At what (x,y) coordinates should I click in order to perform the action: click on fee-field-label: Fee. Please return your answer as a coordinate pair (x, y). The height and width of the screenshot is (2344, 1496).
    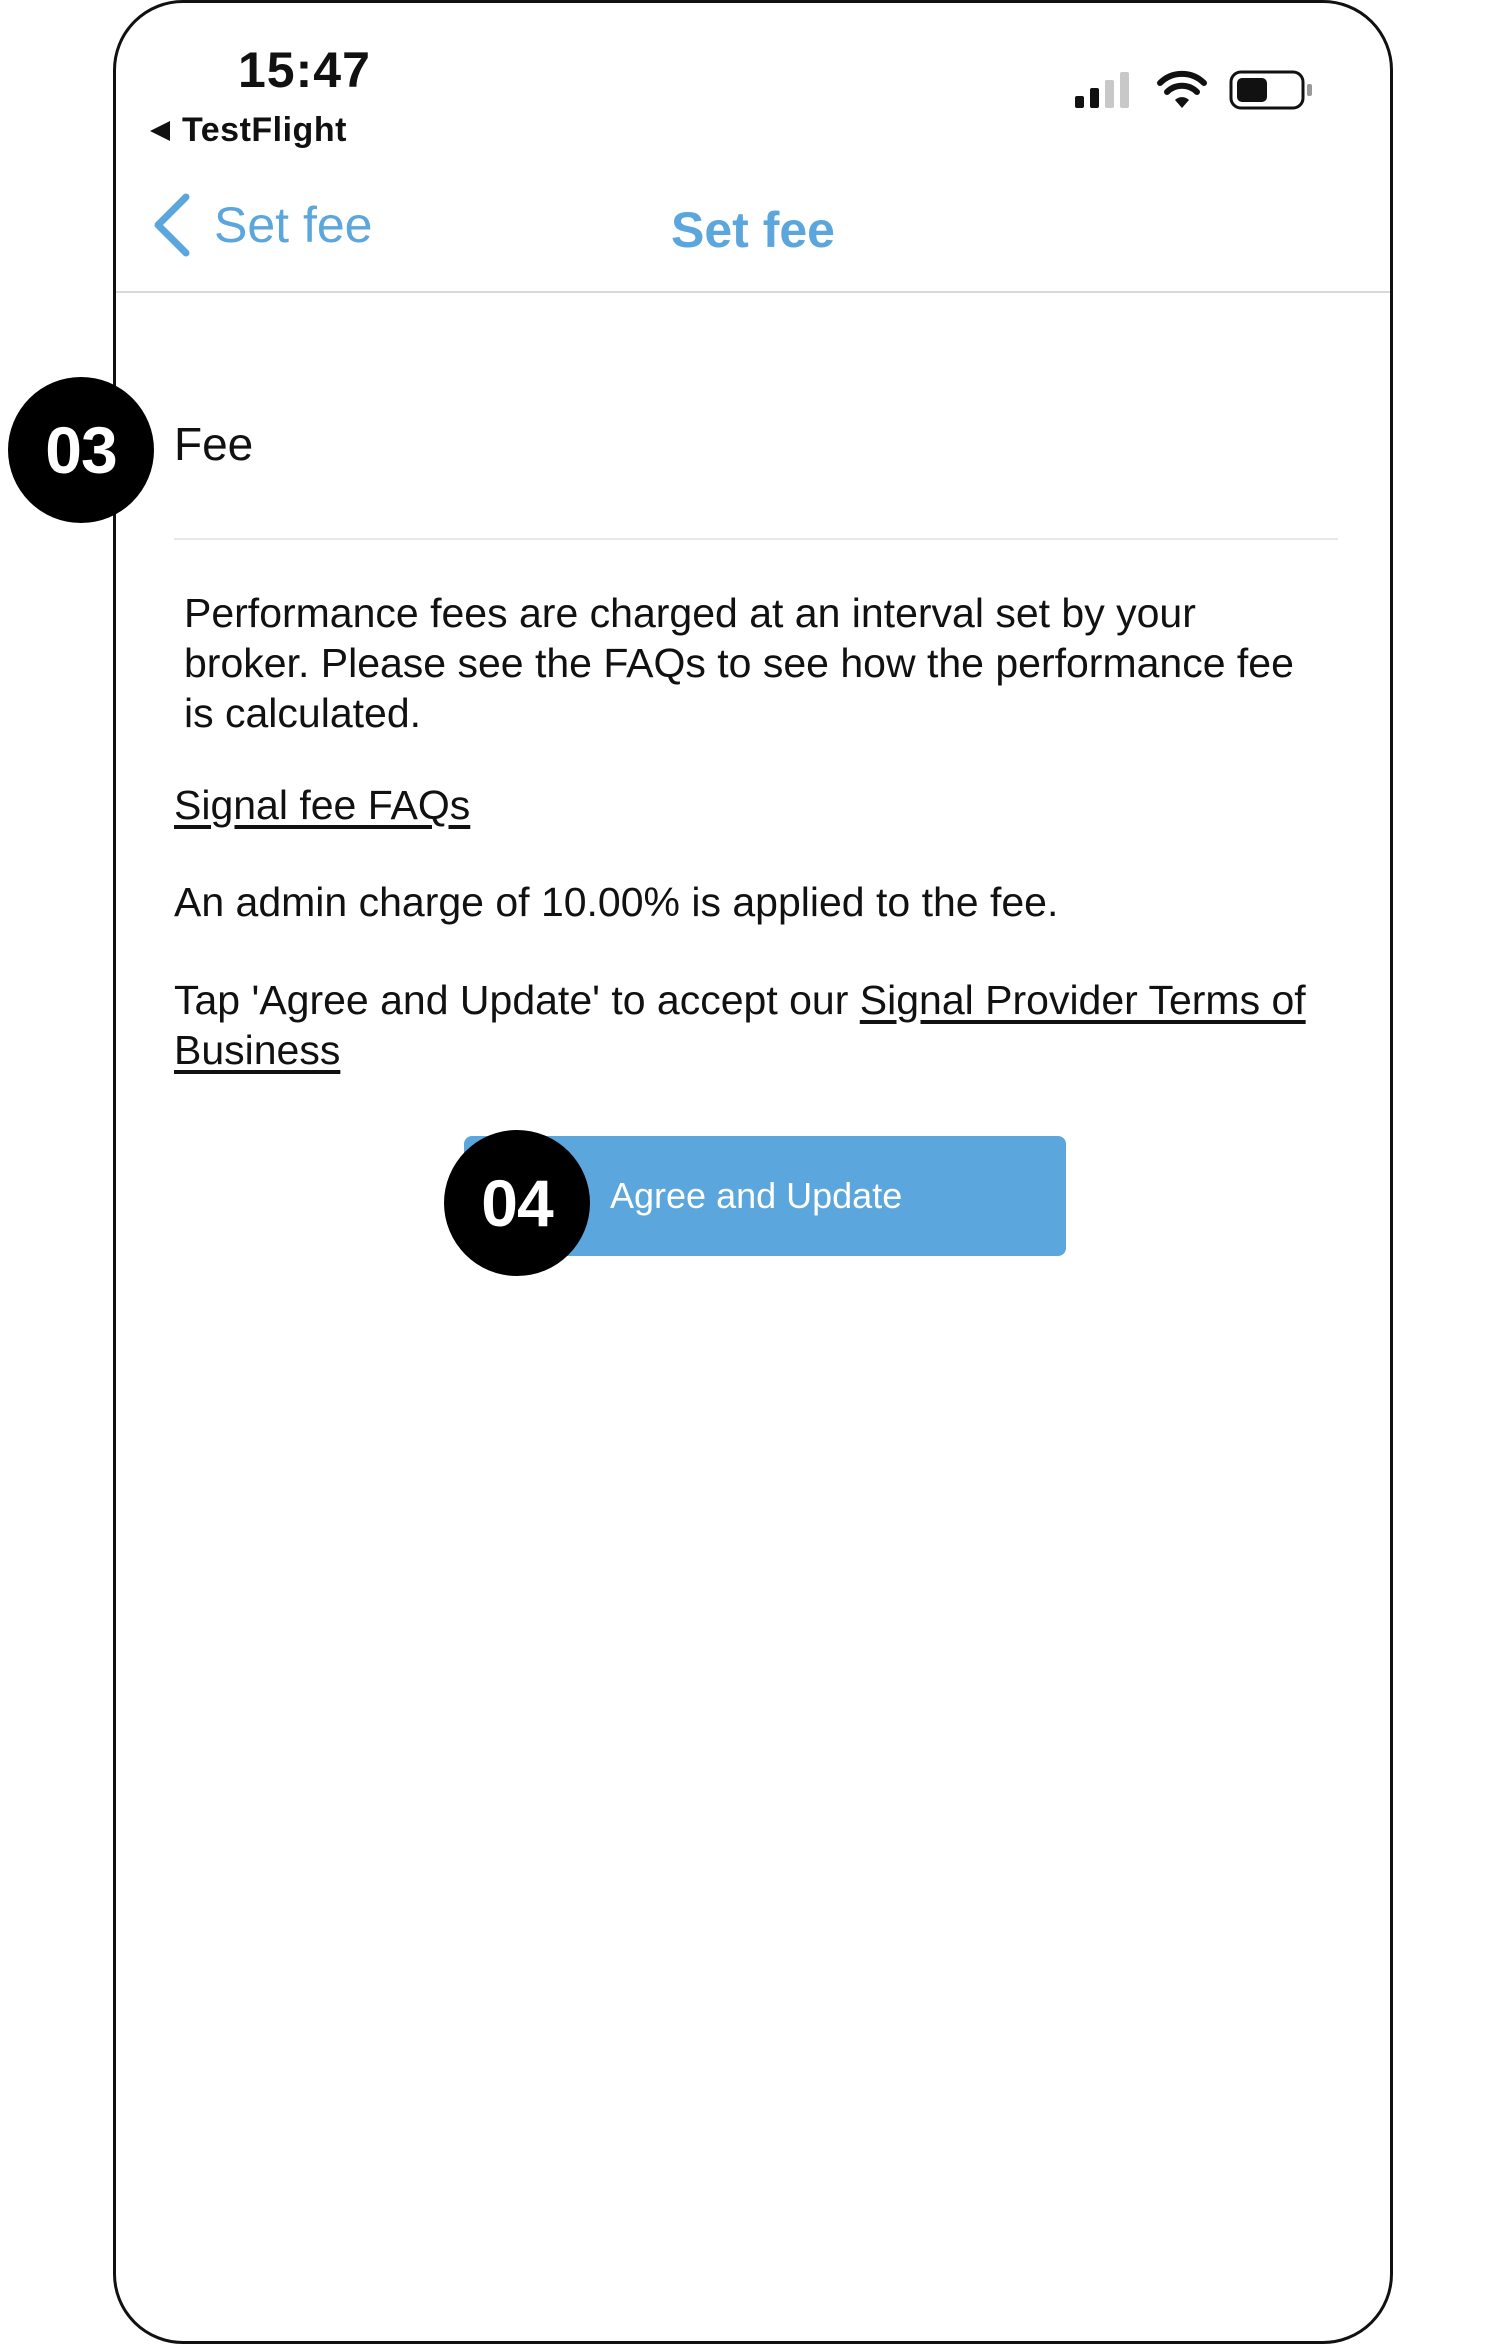
    Looking at the image, I should click on (214, 444).